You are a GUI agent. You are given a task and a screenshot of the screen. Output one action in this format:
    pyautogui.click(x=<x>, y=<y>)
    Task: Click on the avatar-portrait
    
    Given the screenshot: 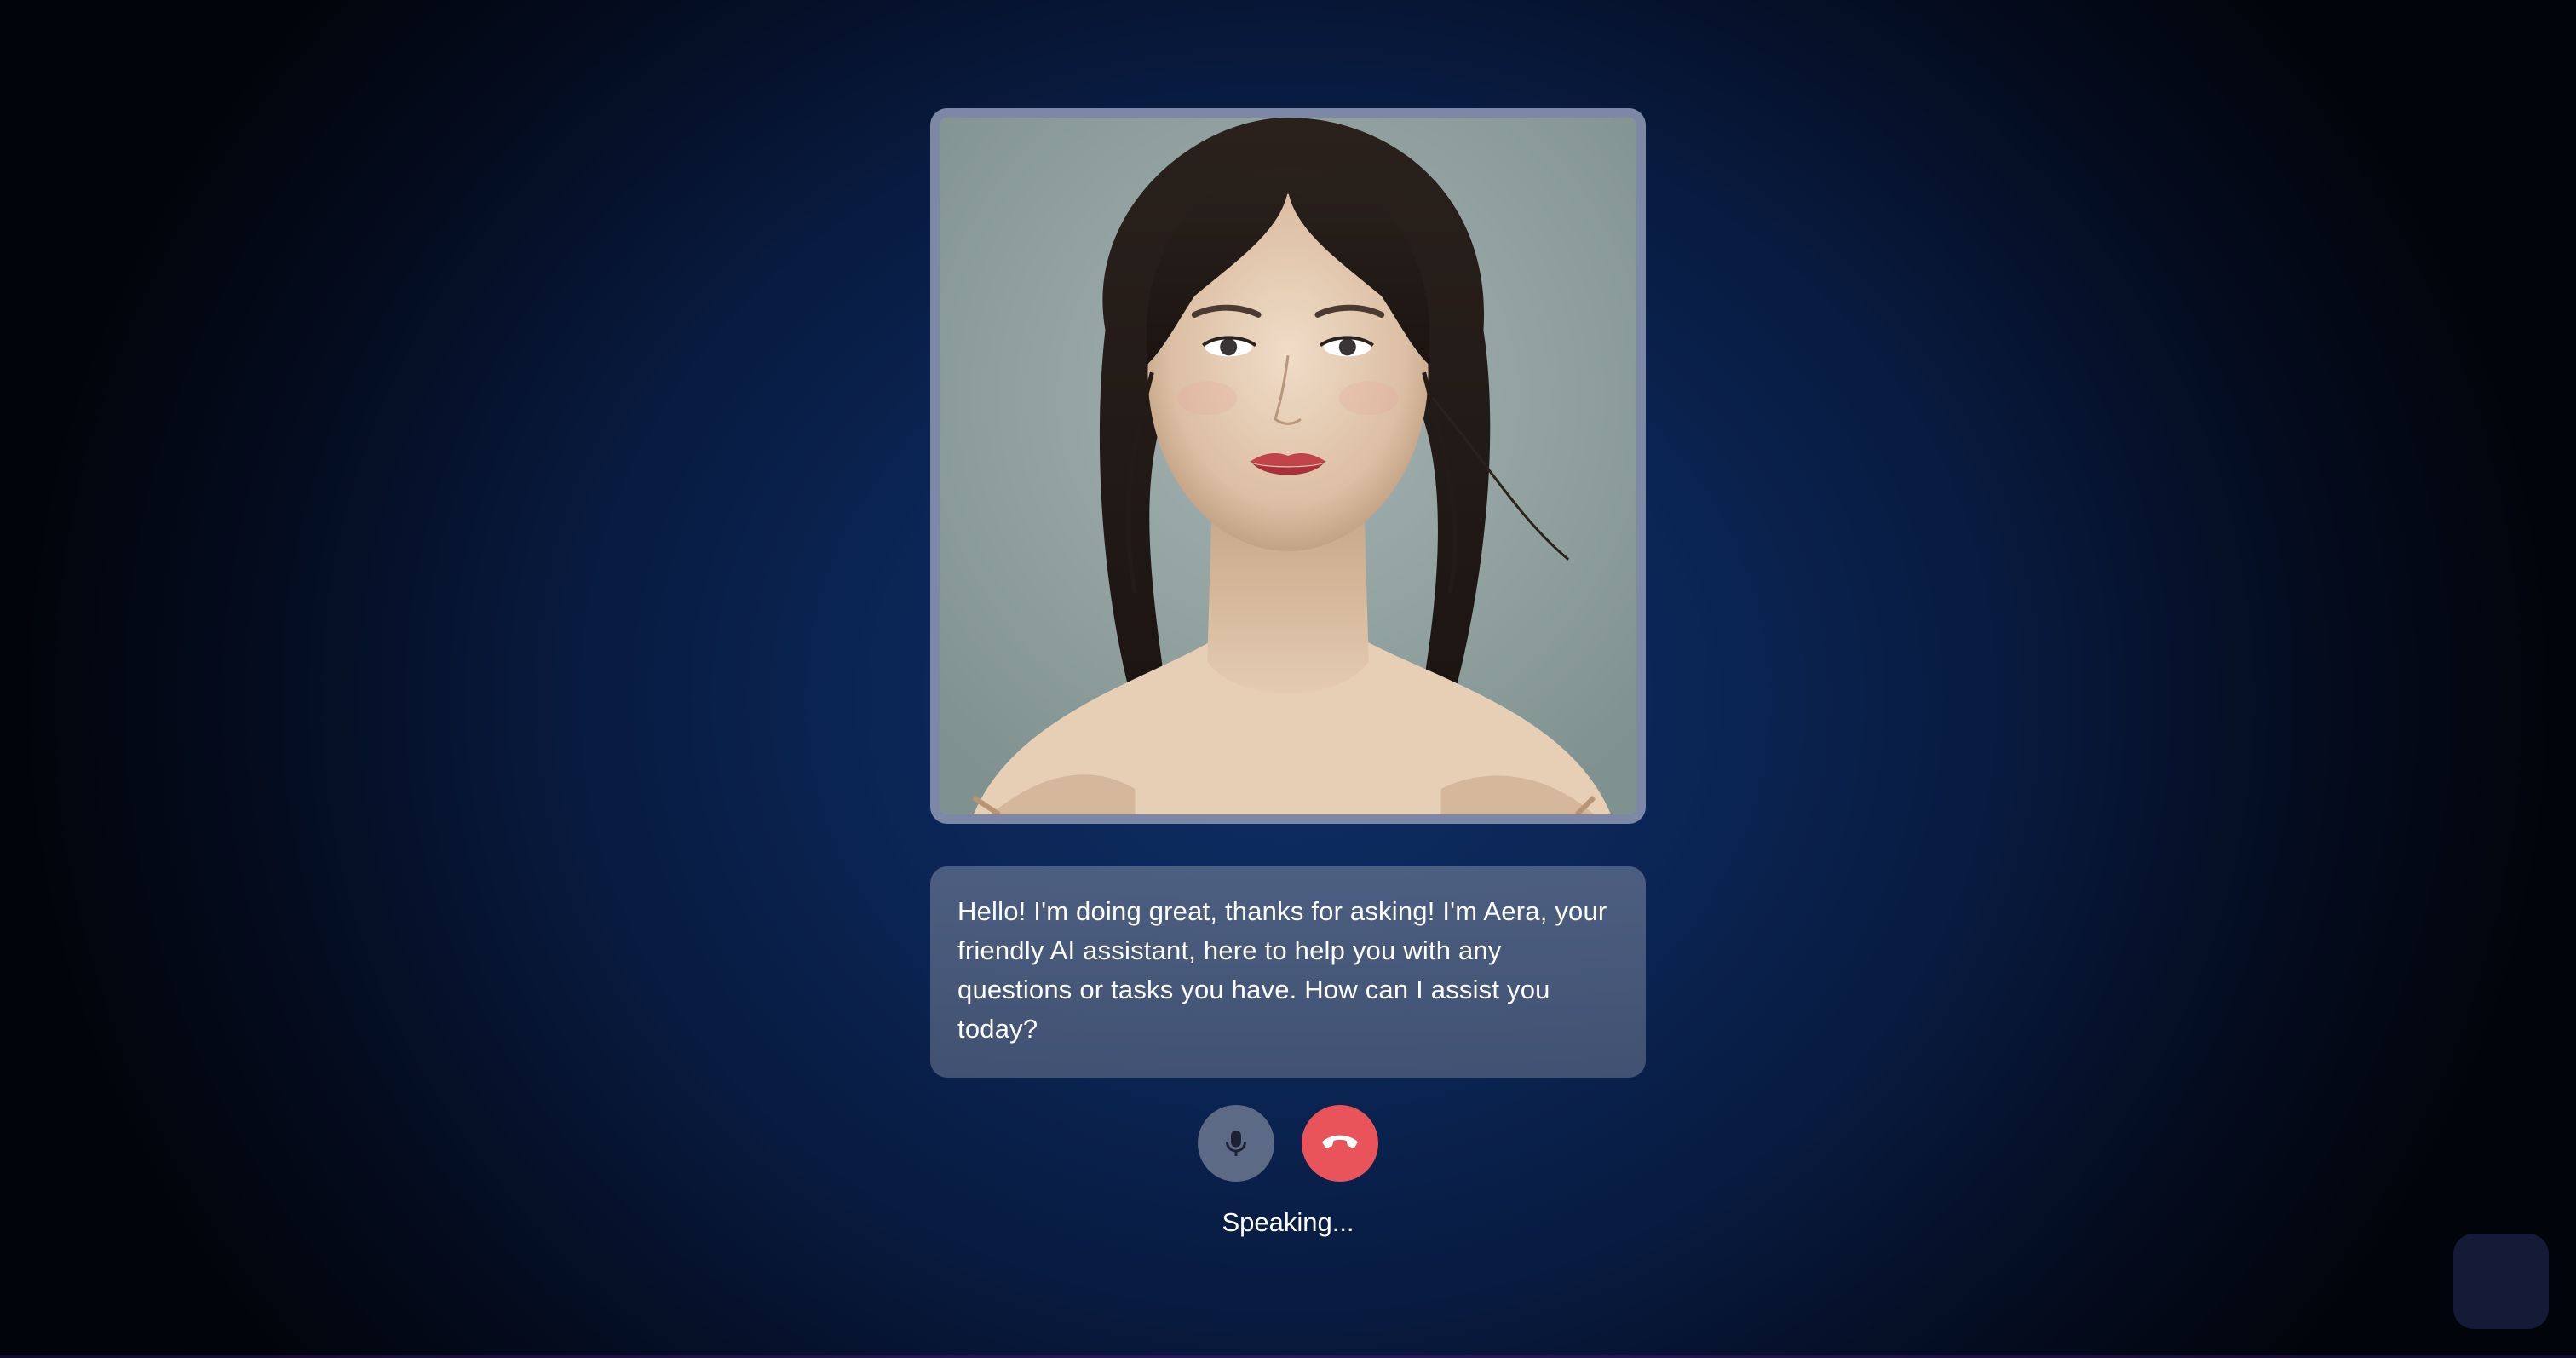 What is the action you would take?
    pyautogui.click(x=1288, y=466)
    